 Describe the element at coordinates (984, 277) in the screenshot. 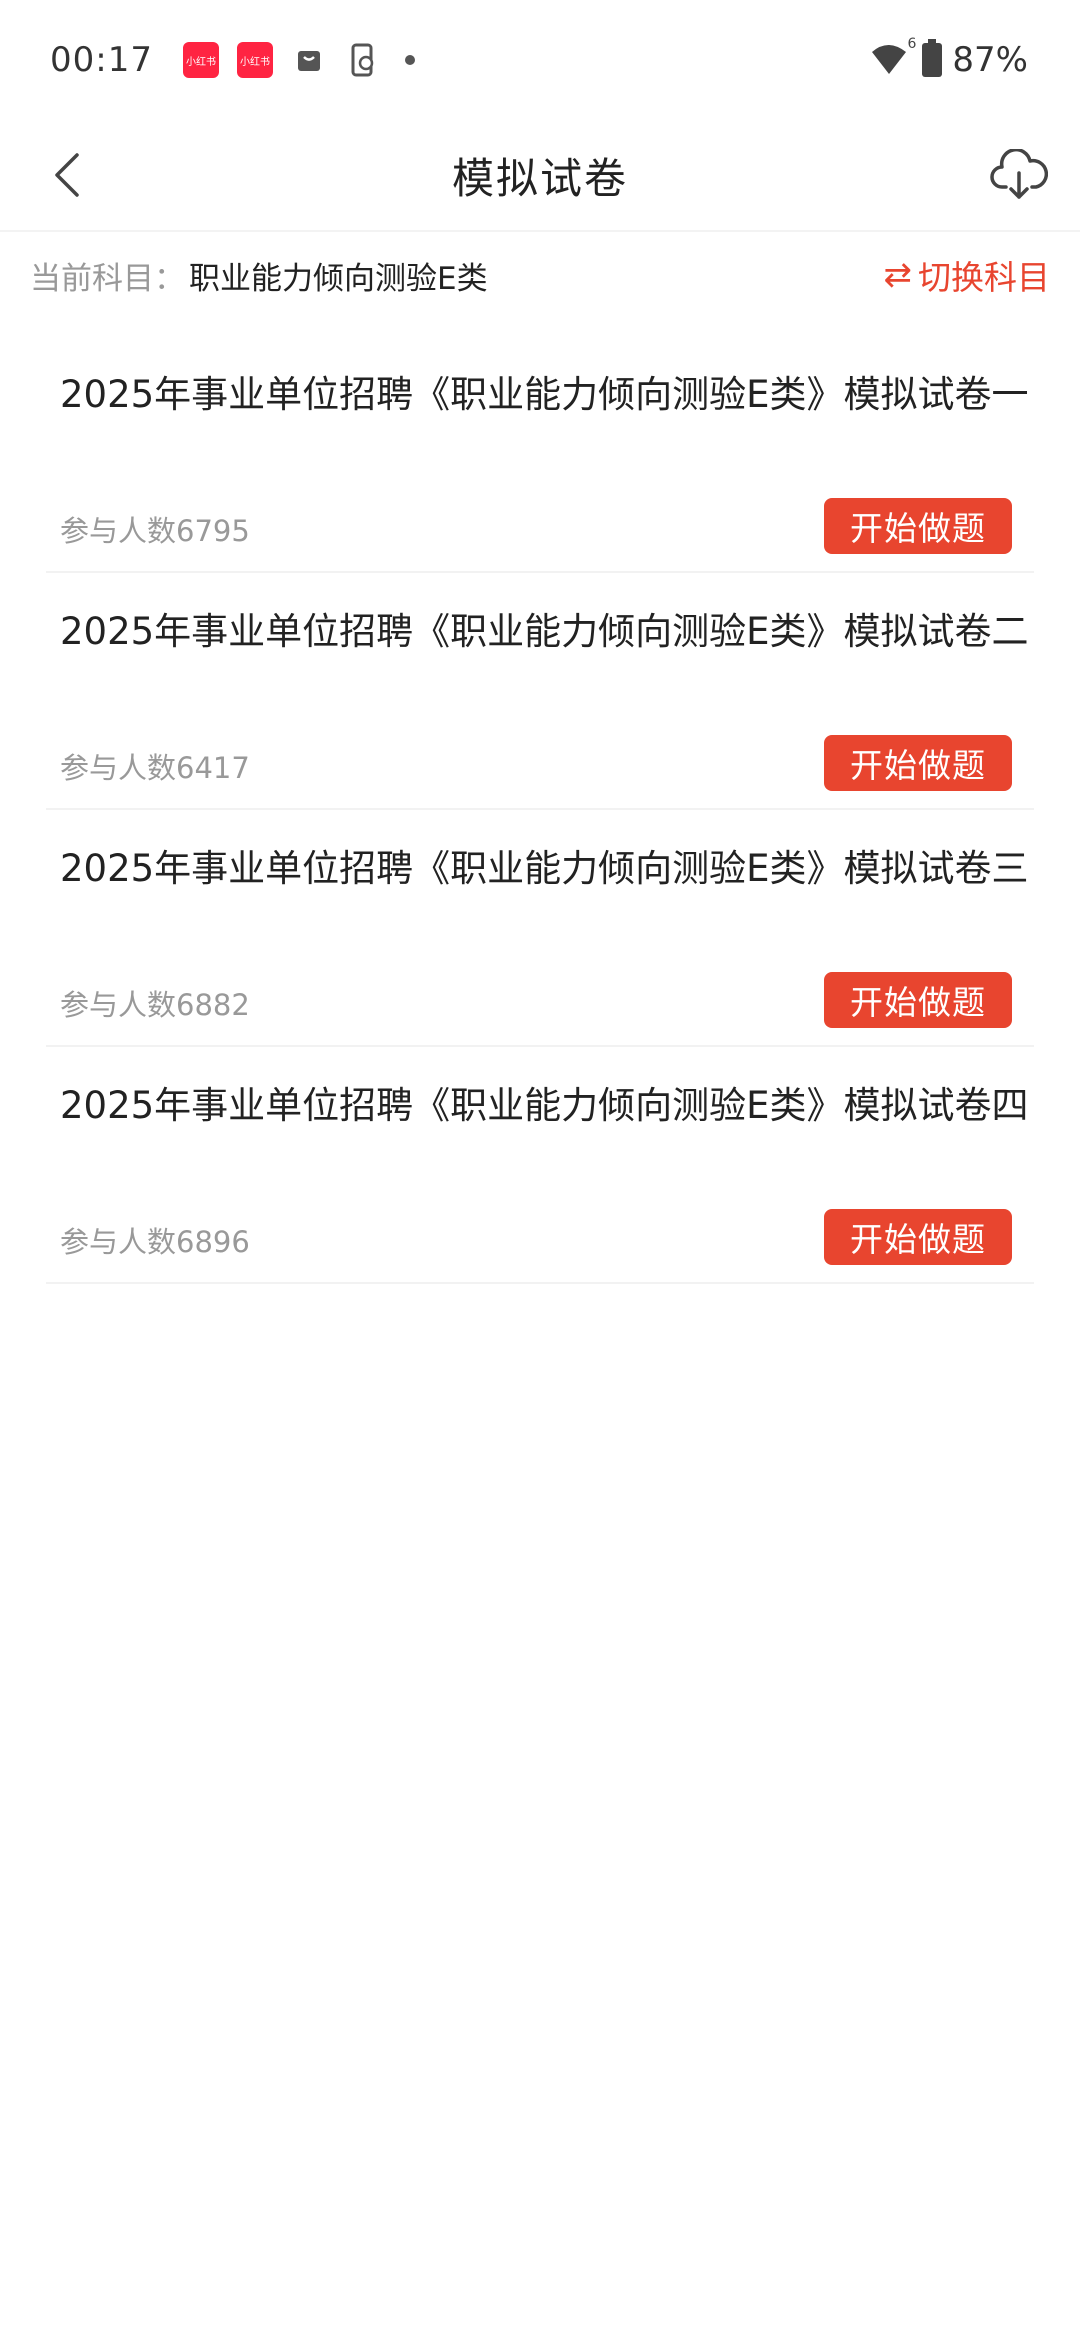

I see `switch-subject-label: 切换科目` at that location.